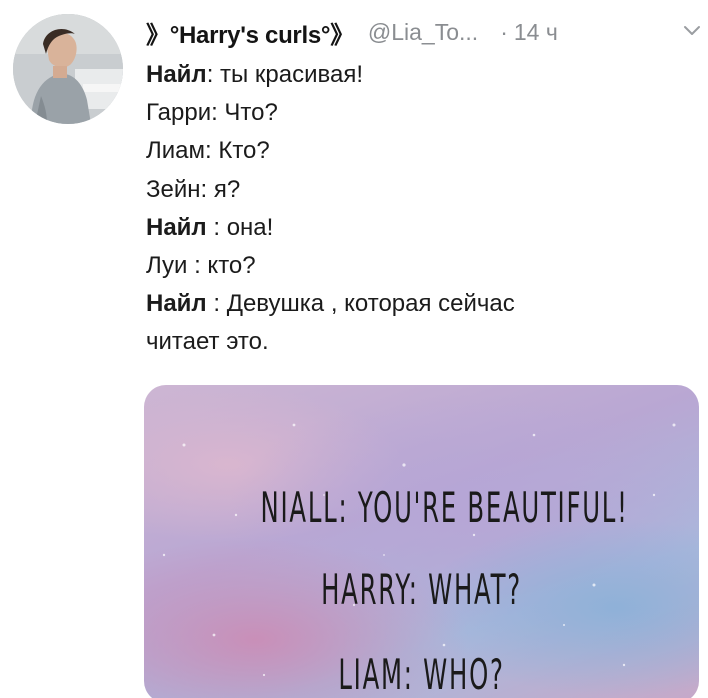 This screenshot has width=708, height=698. Describe the element at coordinates (692, 31) in the screenshot. I see `chevron-down-icon` at that location.